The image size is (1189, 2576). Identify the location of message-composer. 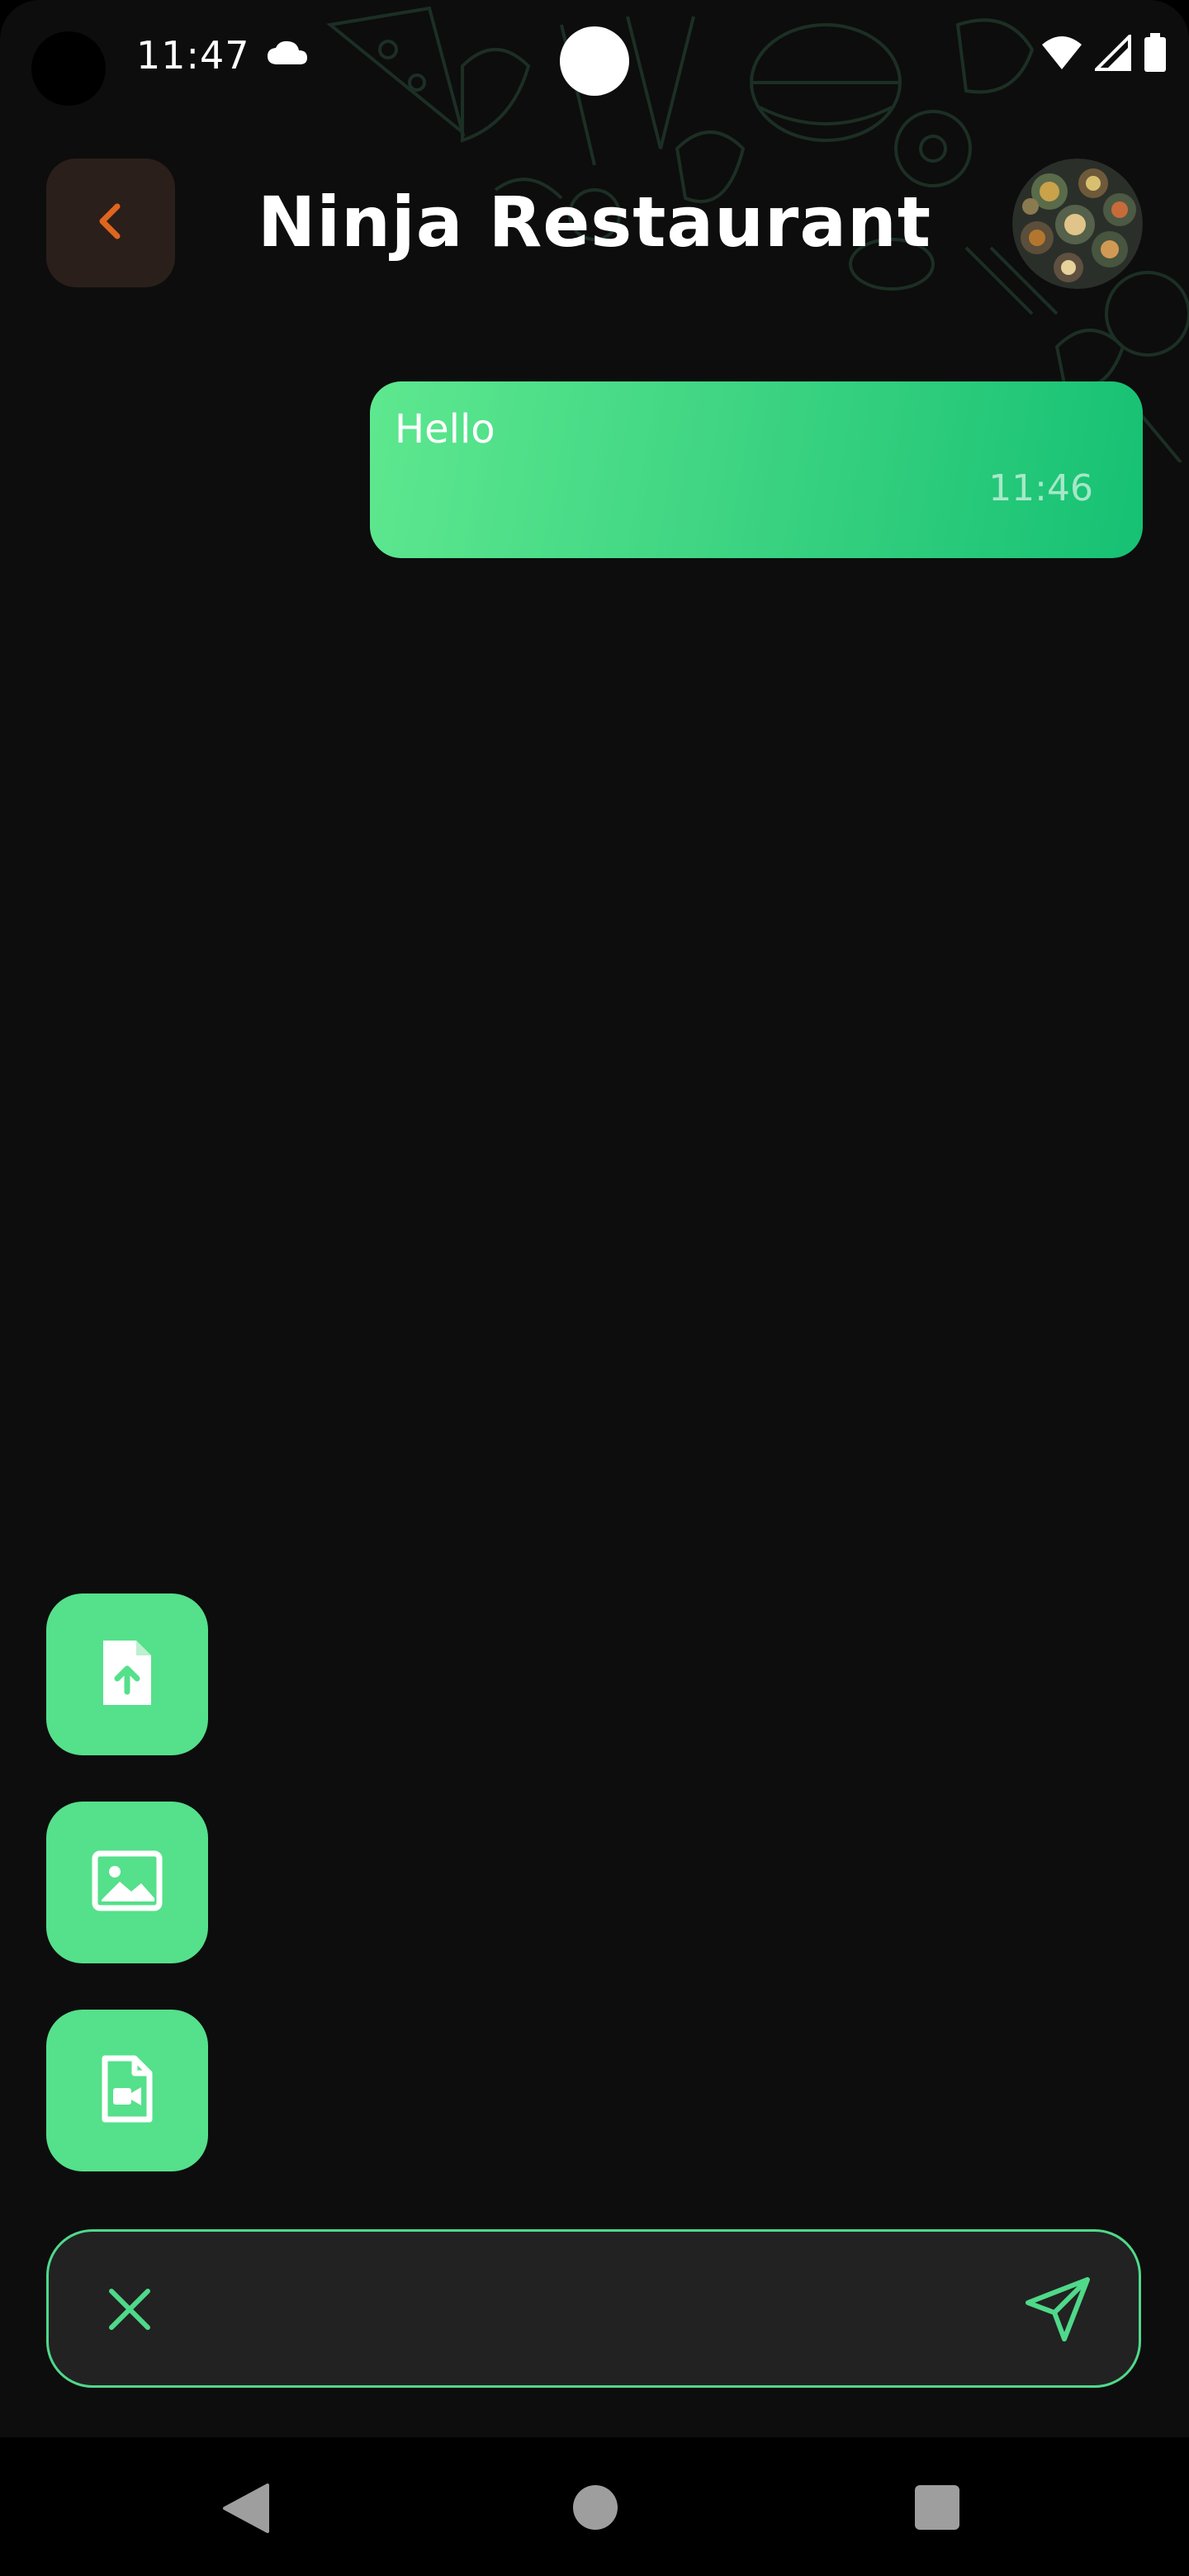
(593, 2308).